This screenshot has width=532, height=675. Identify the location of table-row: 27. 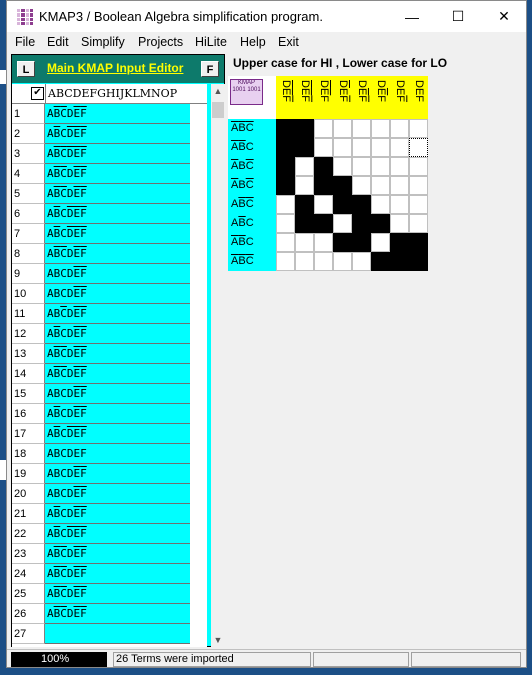
(109, 634).